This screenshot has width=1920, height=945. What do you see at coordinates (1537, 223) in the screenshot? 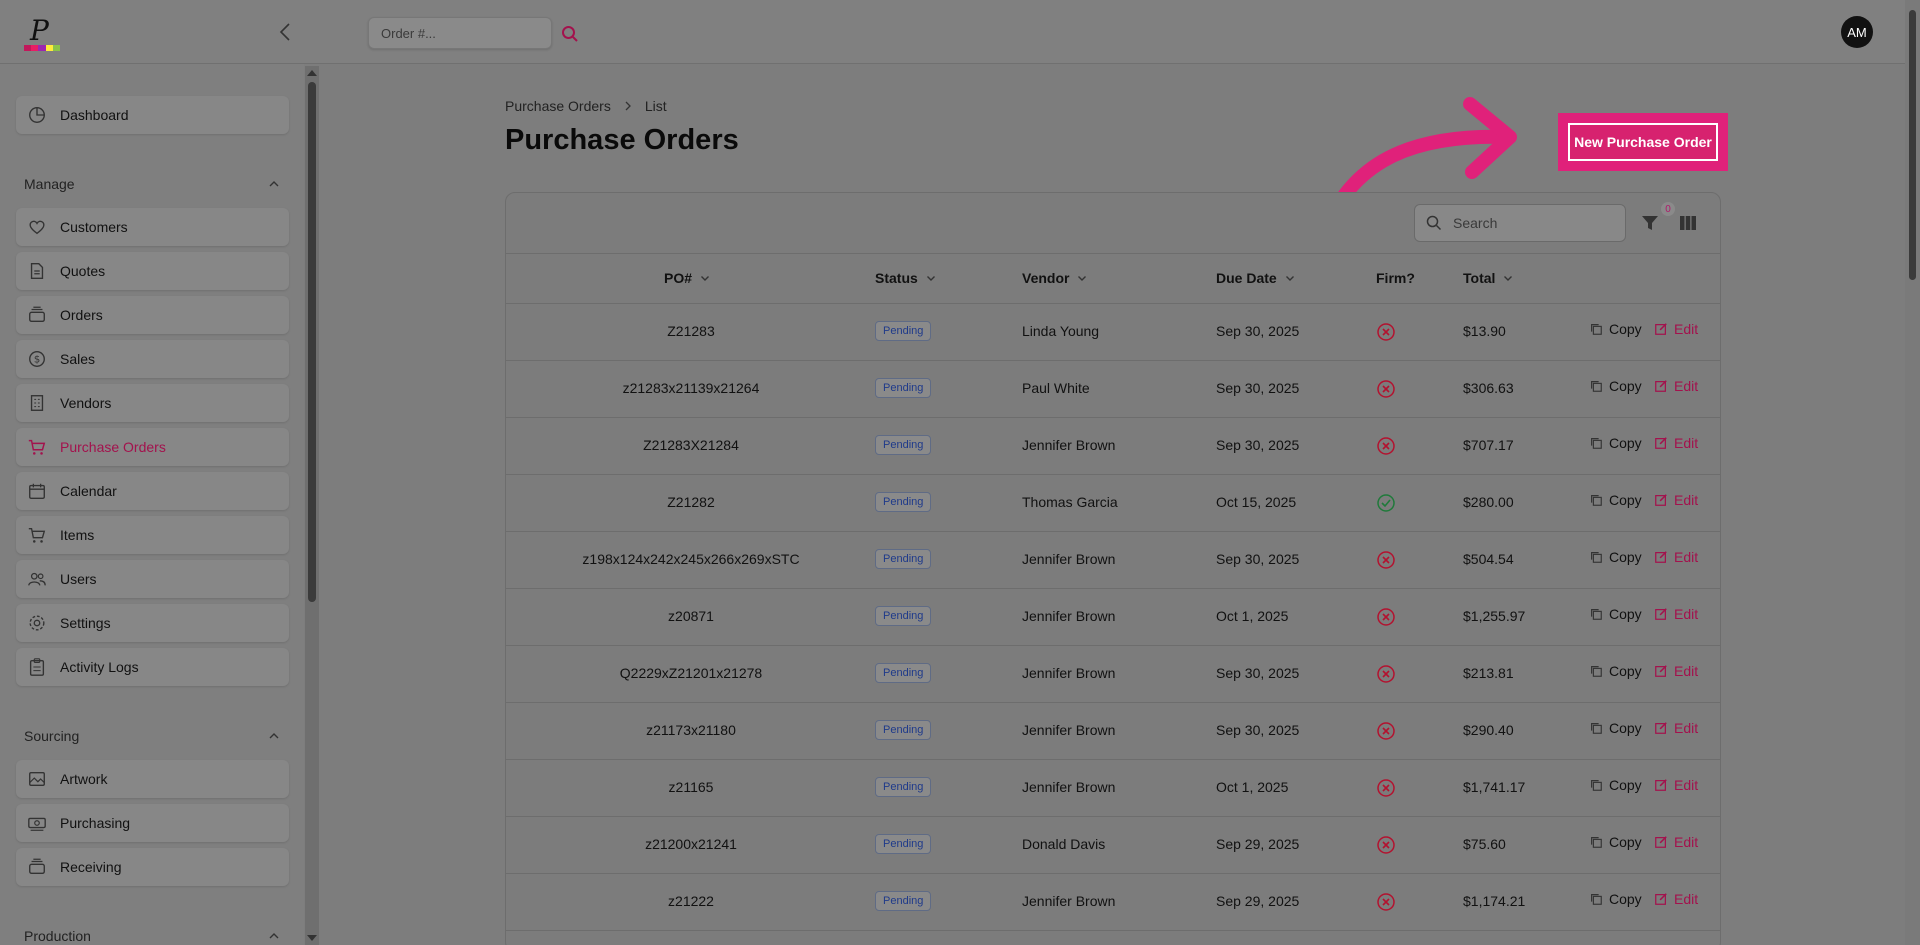
I see `search-input` at bounding box center [1537, 223].